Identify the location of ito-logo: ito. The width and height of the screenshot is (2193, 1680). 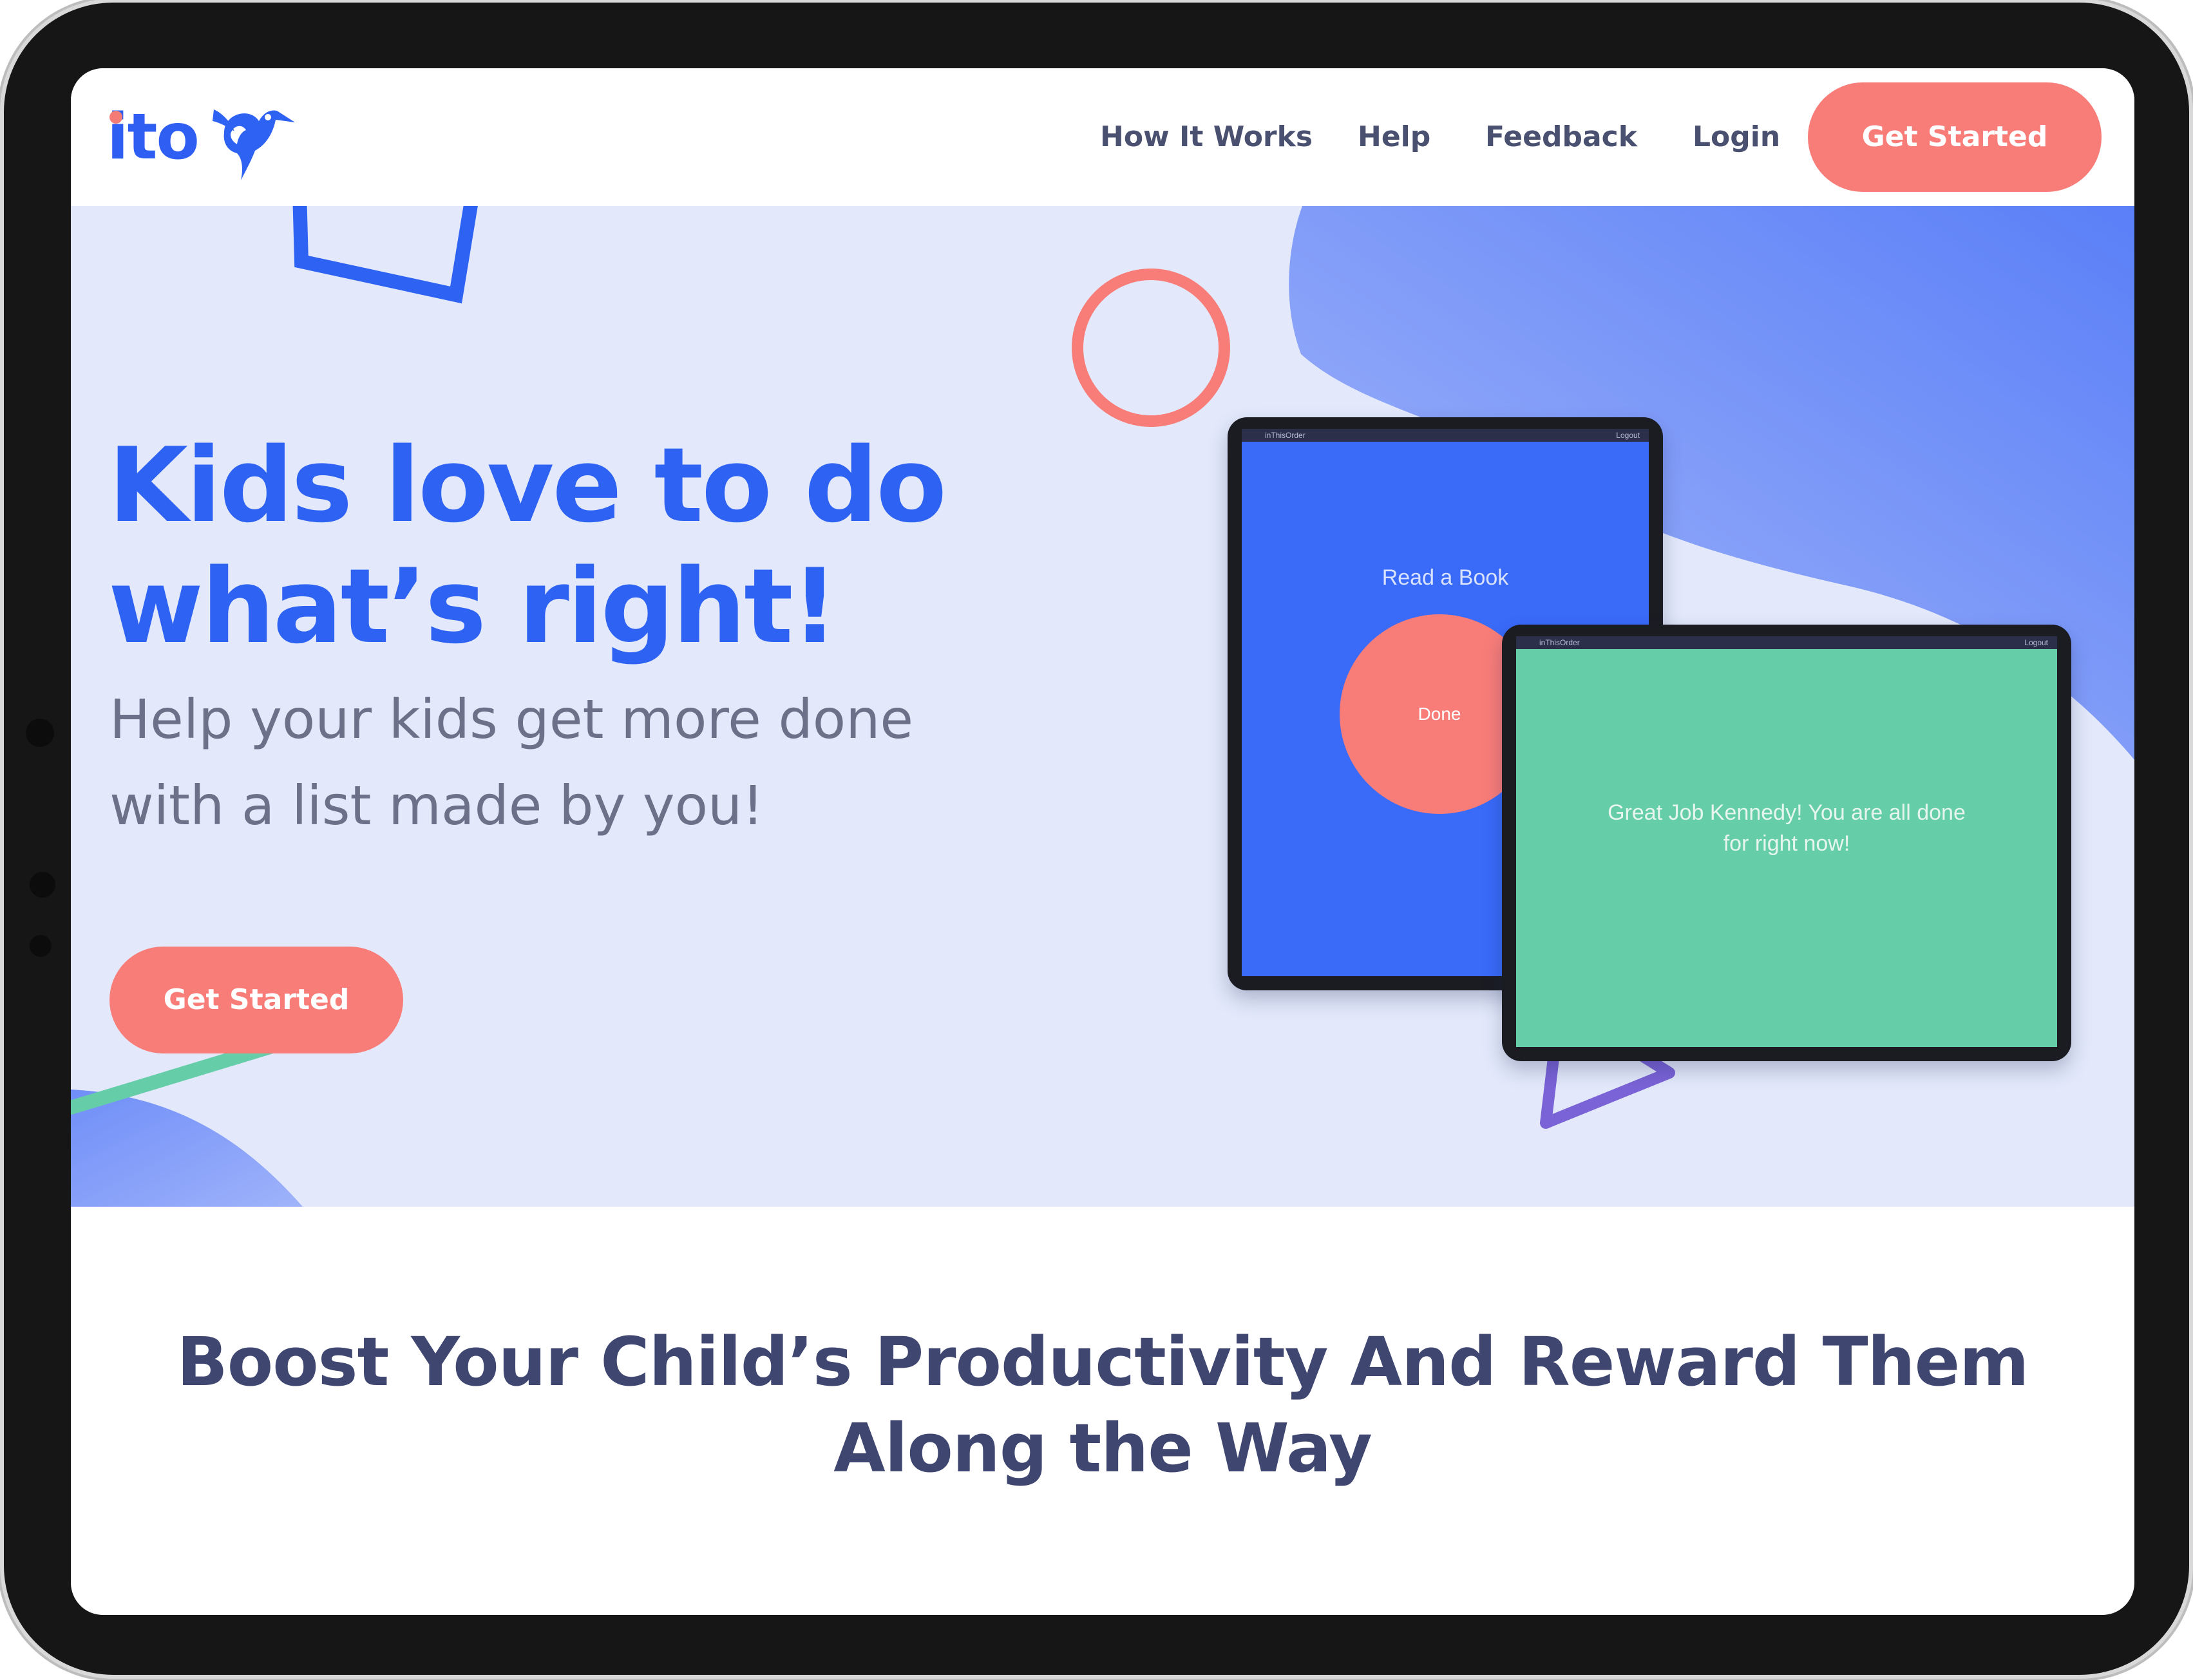
(203, 139).